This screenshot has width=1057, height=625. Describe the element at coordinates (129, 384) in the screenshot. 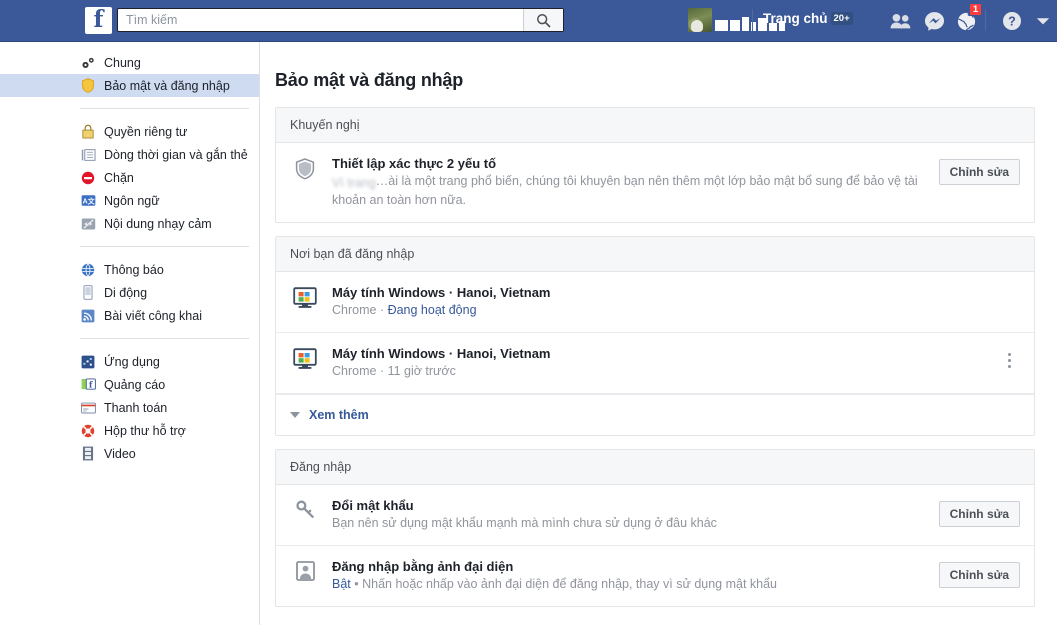

I see `sidebar-item-quang-cao: f Quảng cáo` at that location.